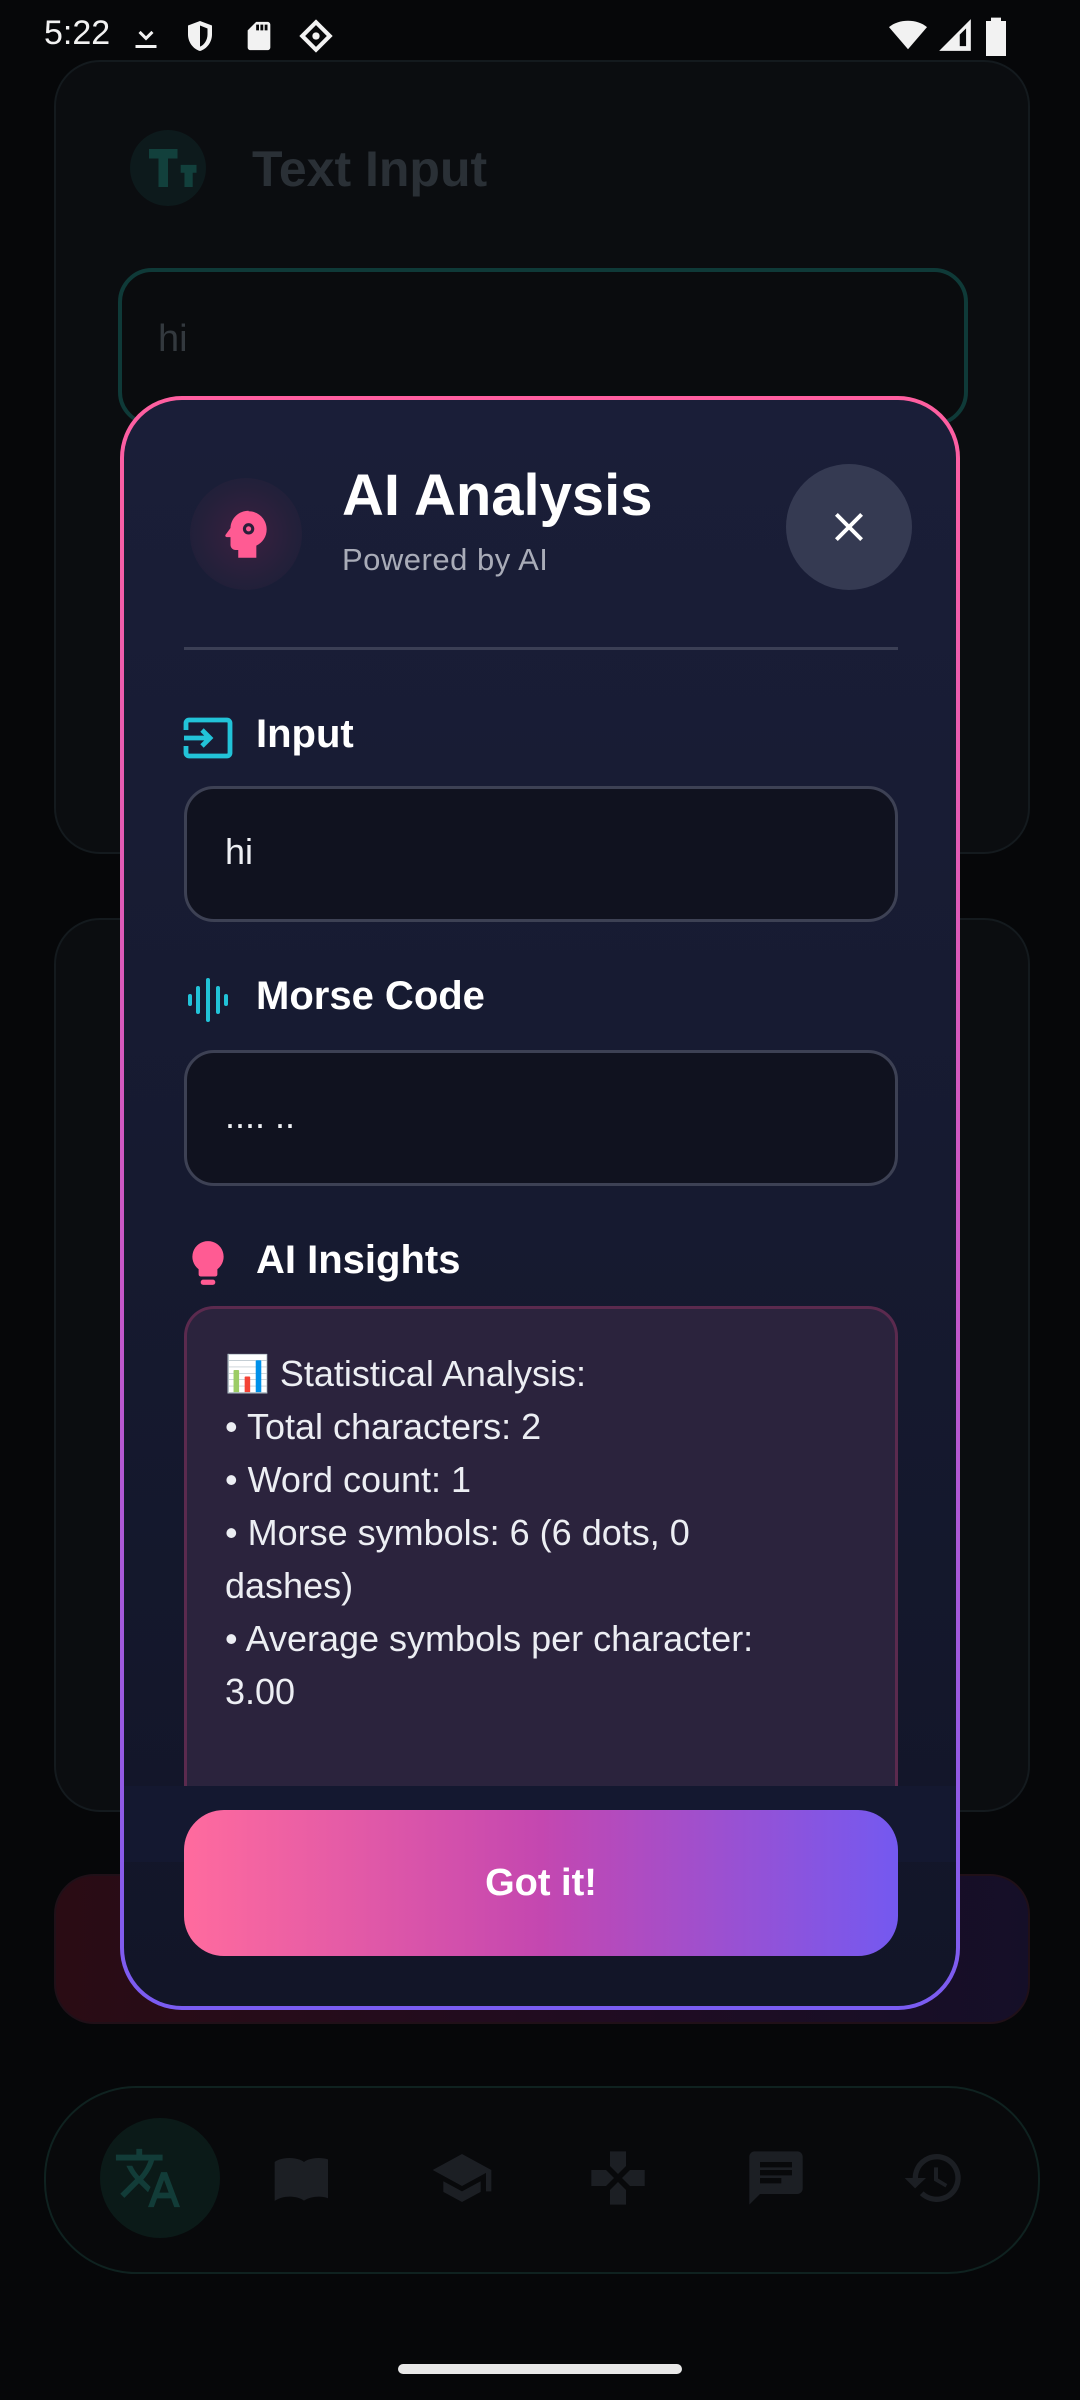  What do you see at coordinates (168, 168) in the screenshot?
I see `text-format-icon` at bounding box center [168, 168].